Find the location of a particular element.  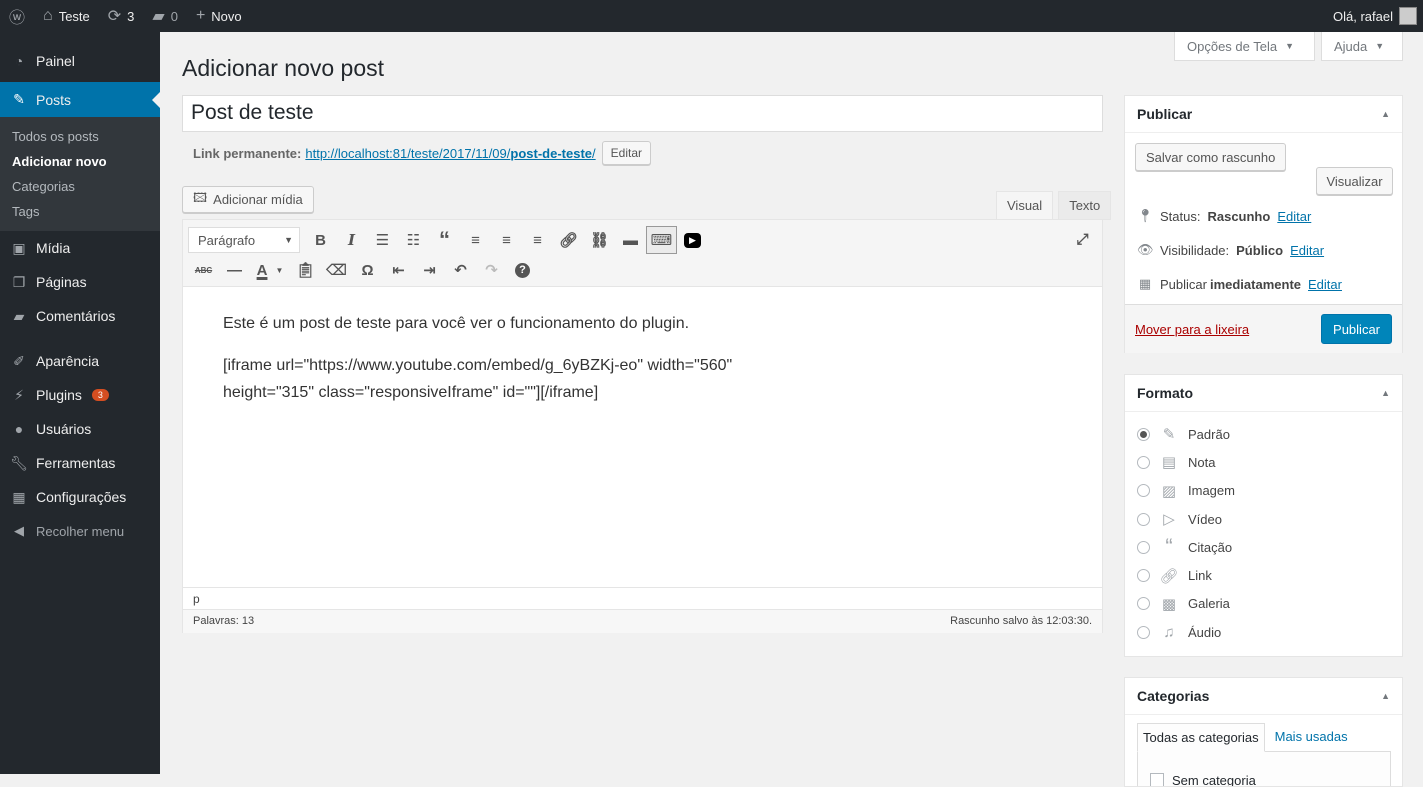

image-icon: ▨ is located at coordinates (1169, 491).